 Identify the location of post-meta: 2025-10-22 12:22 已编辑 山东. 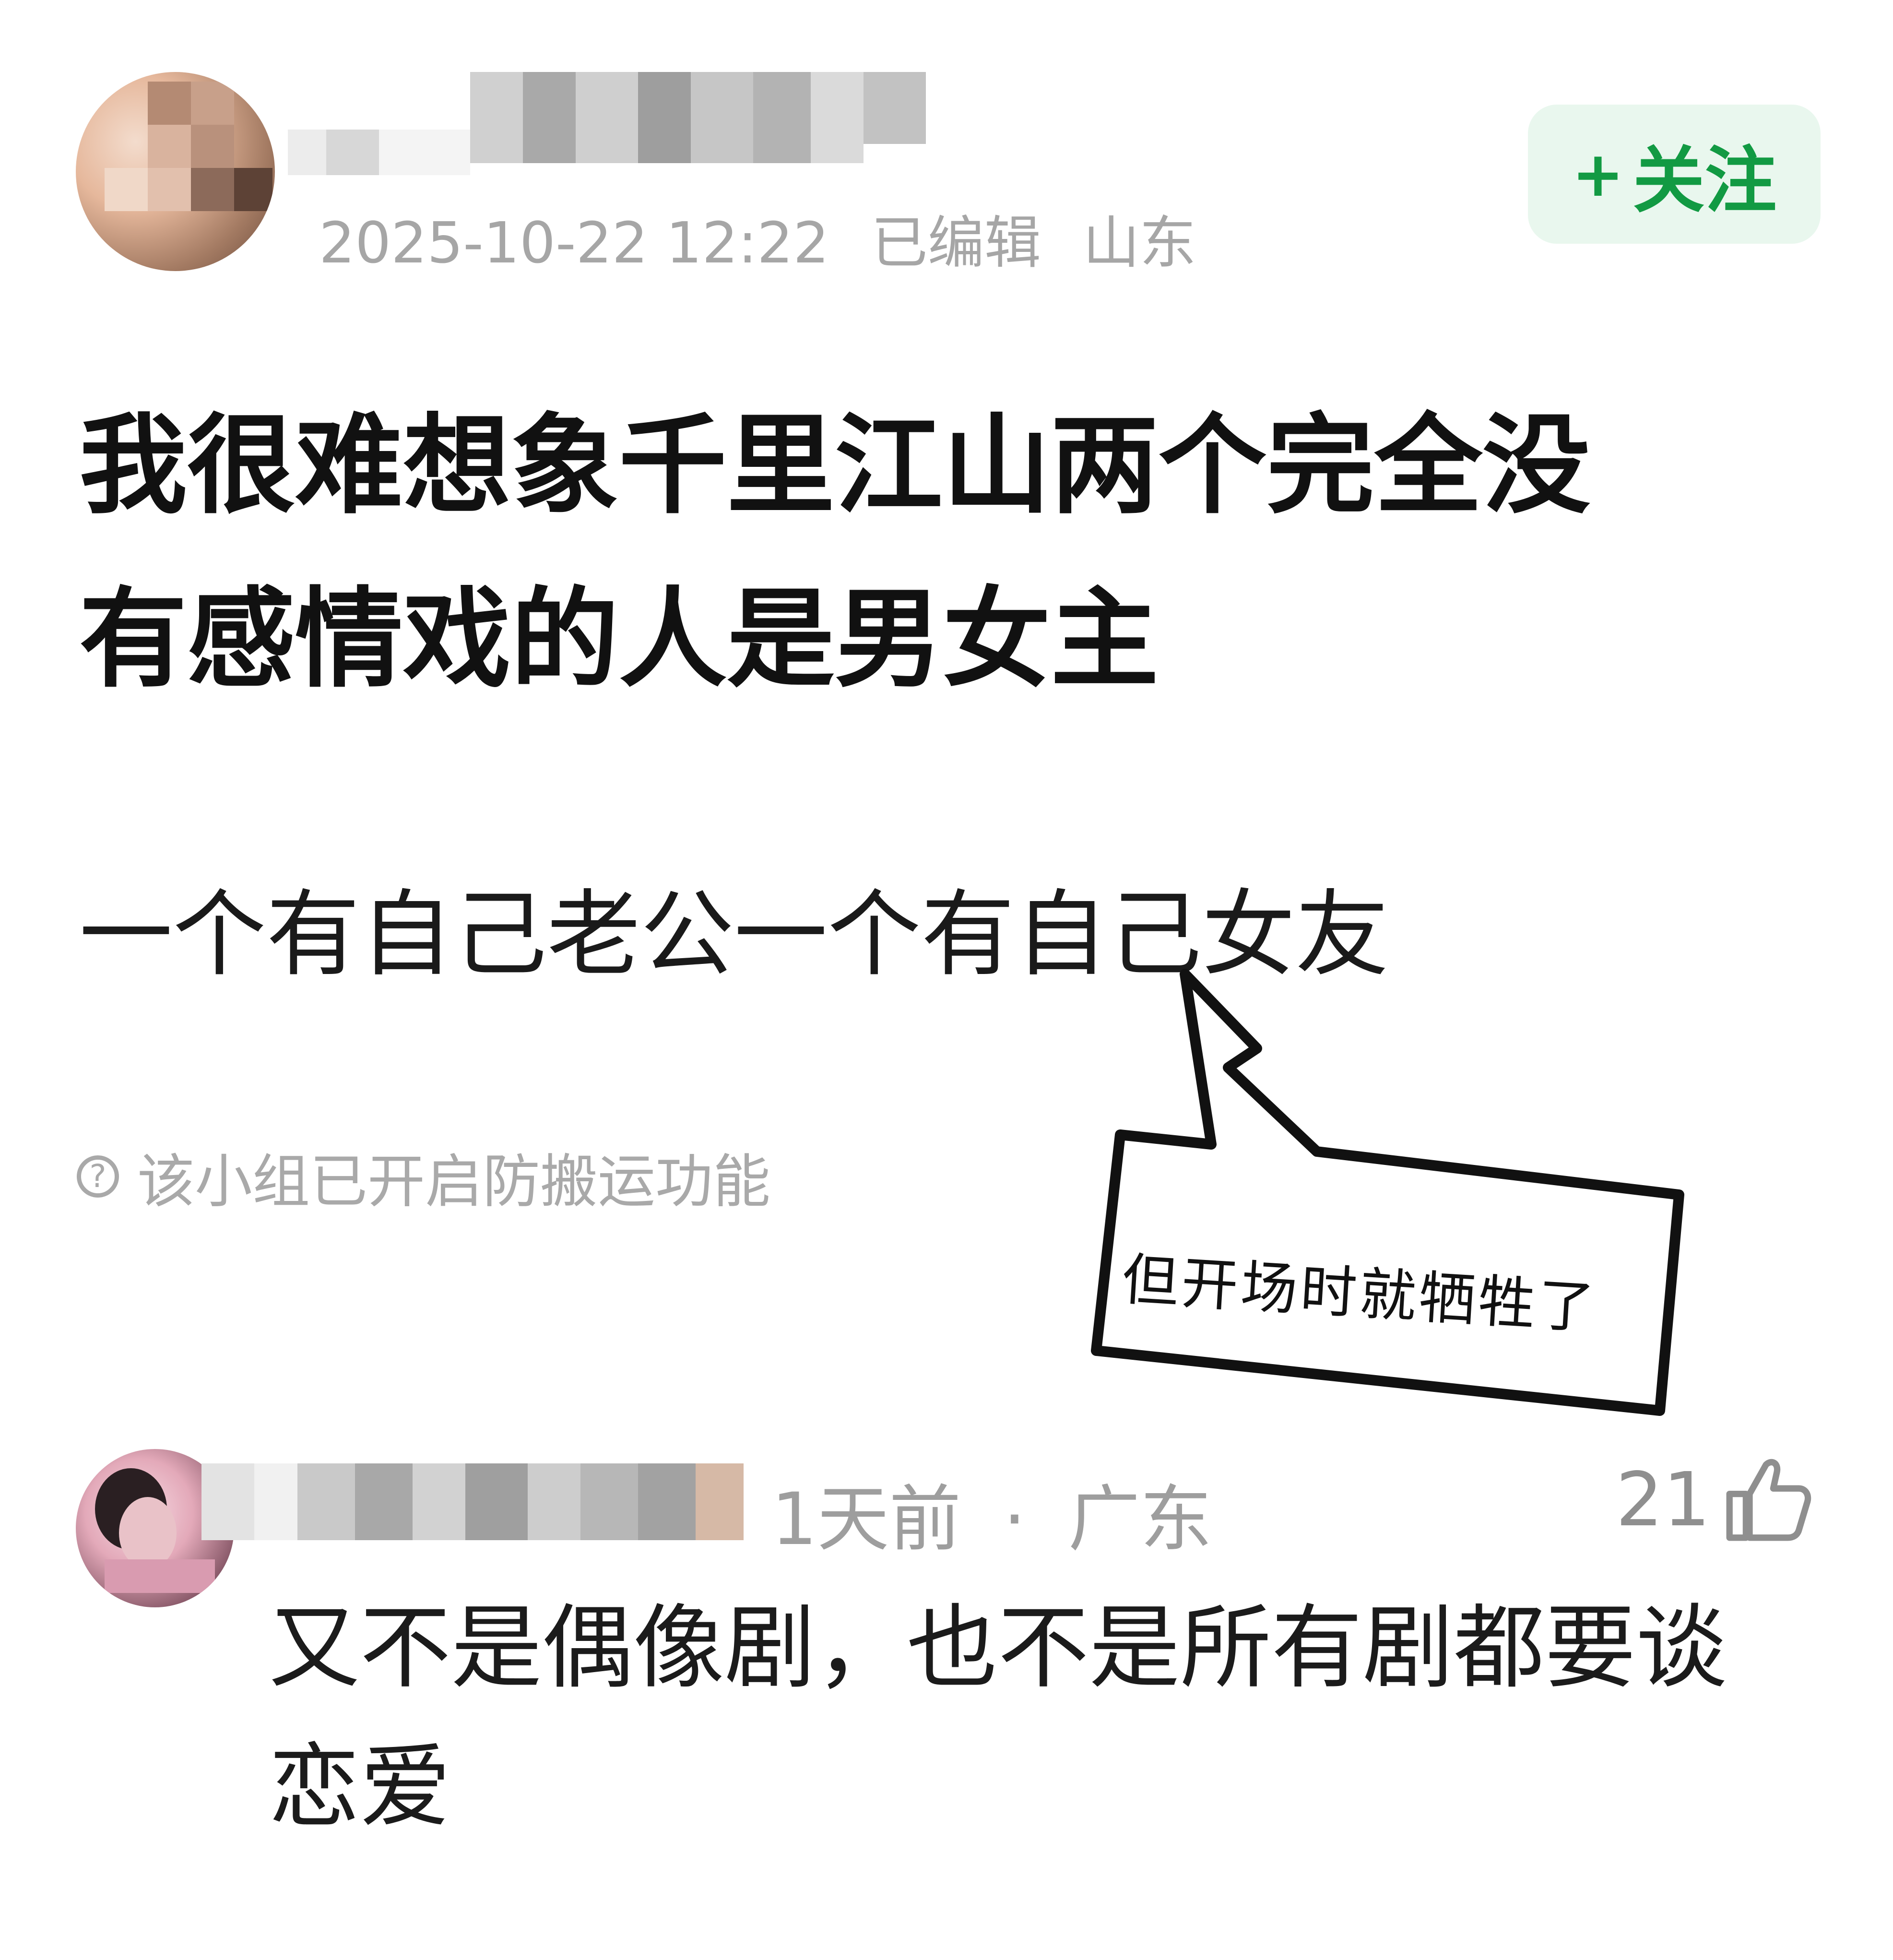
(757, 238).